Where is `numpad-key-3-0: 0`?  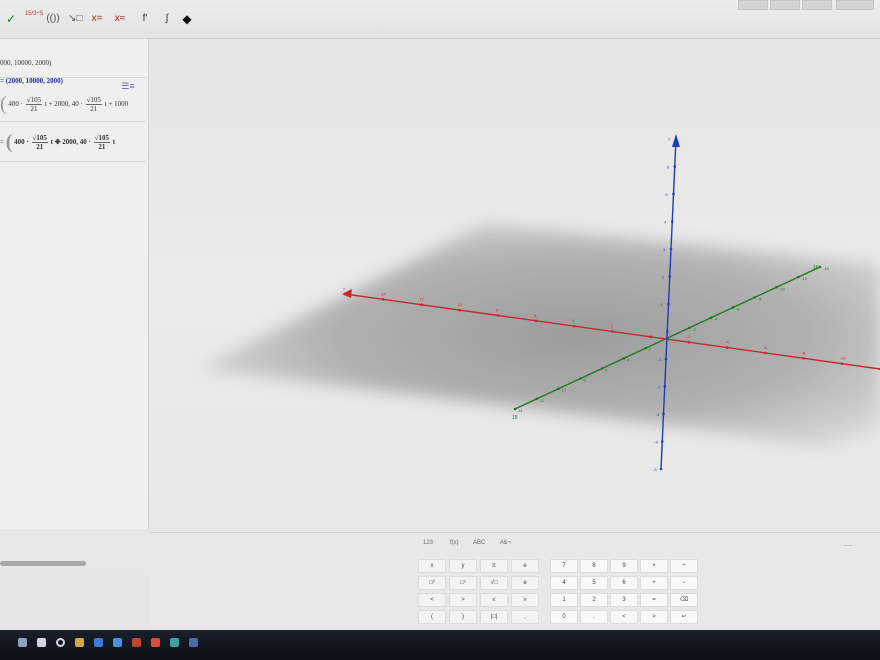 numpad-key-3-0: 0 is located at coordinates (564, 617).